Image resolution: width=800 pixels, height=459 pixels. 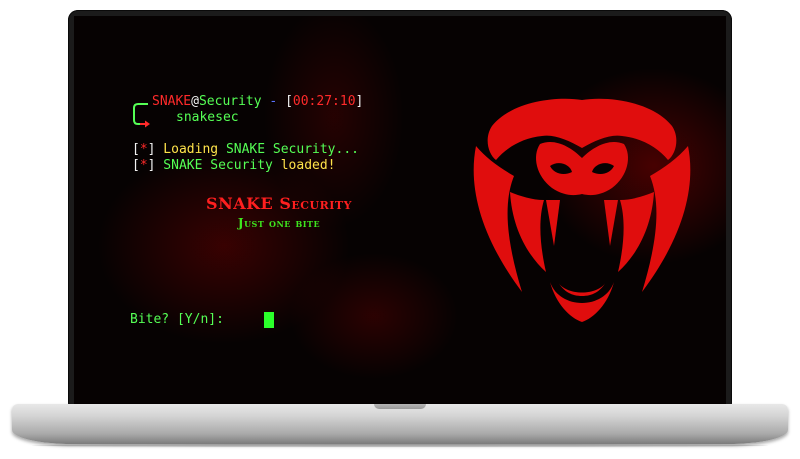 I want to click on prompt-command: snakesec, so click(x=207, y=117).